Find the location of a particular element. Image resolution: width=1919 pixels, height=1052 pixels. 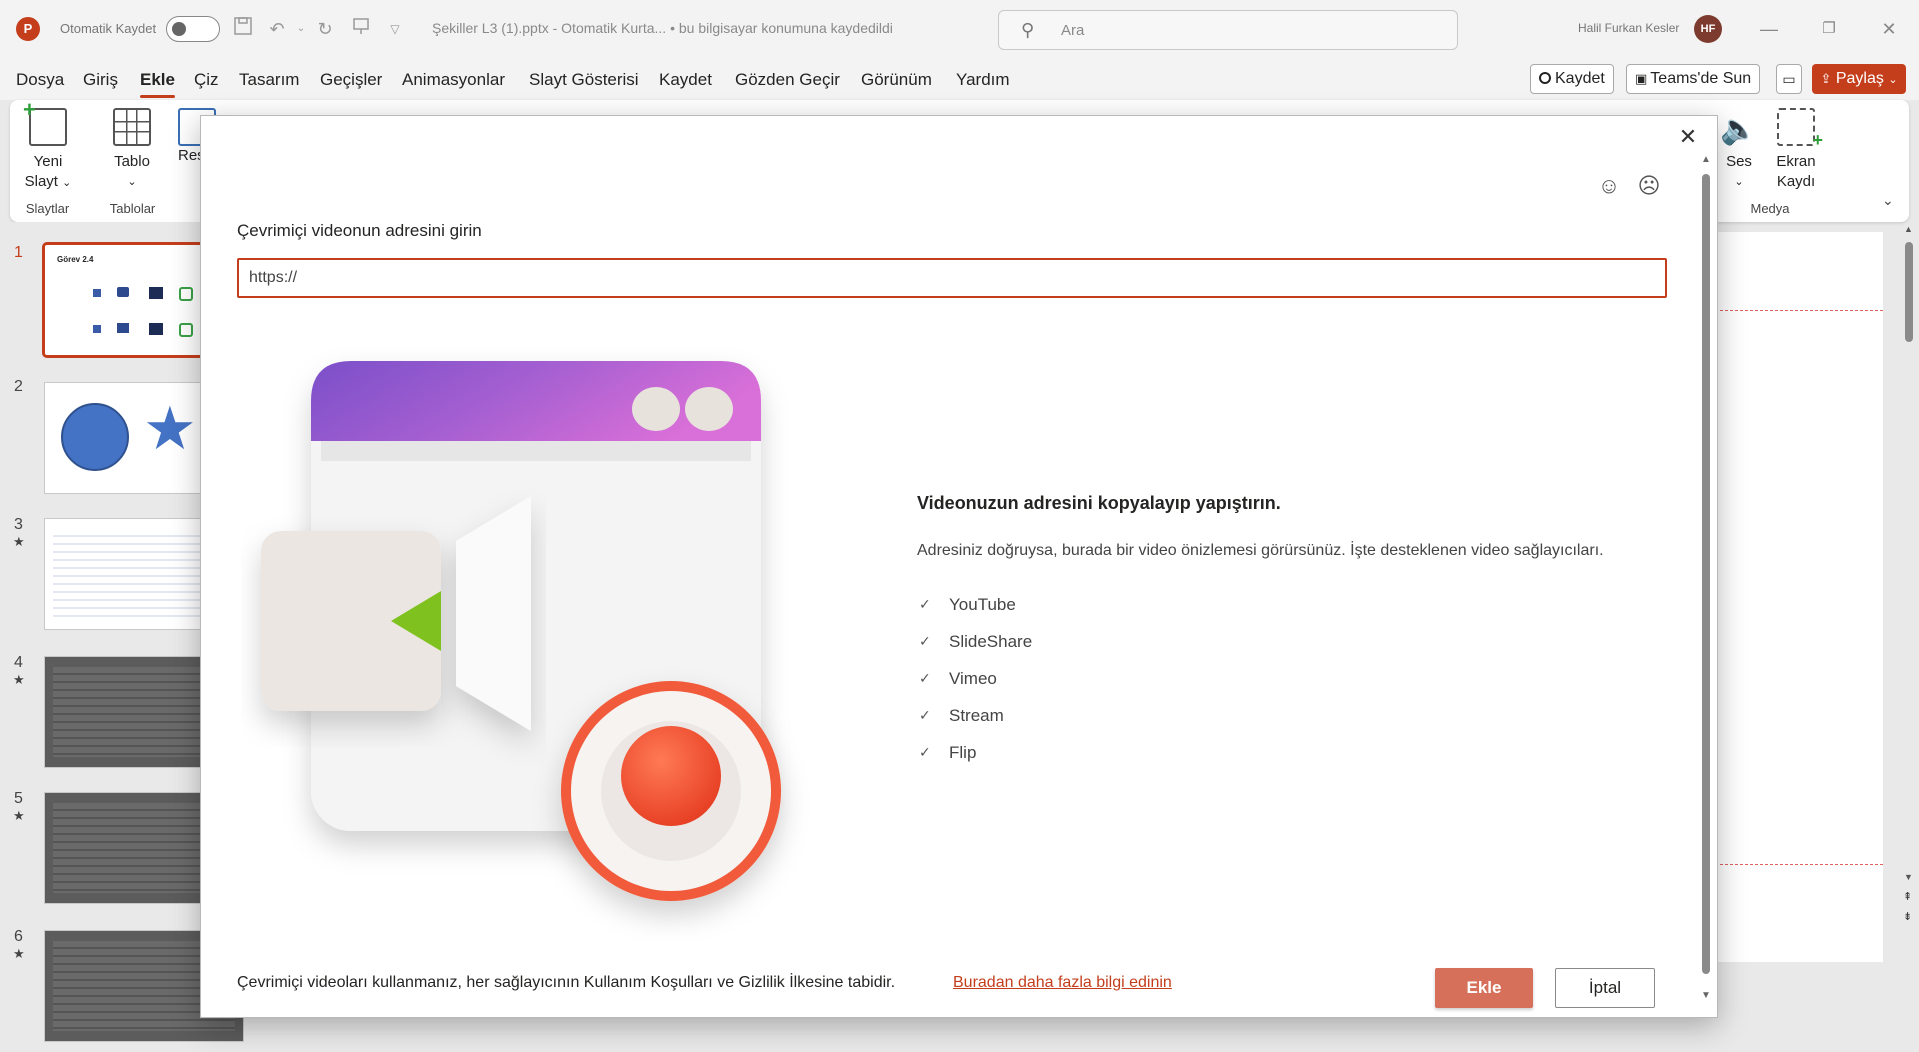

audio-label: Ses is located at coordinates (1739, 161).